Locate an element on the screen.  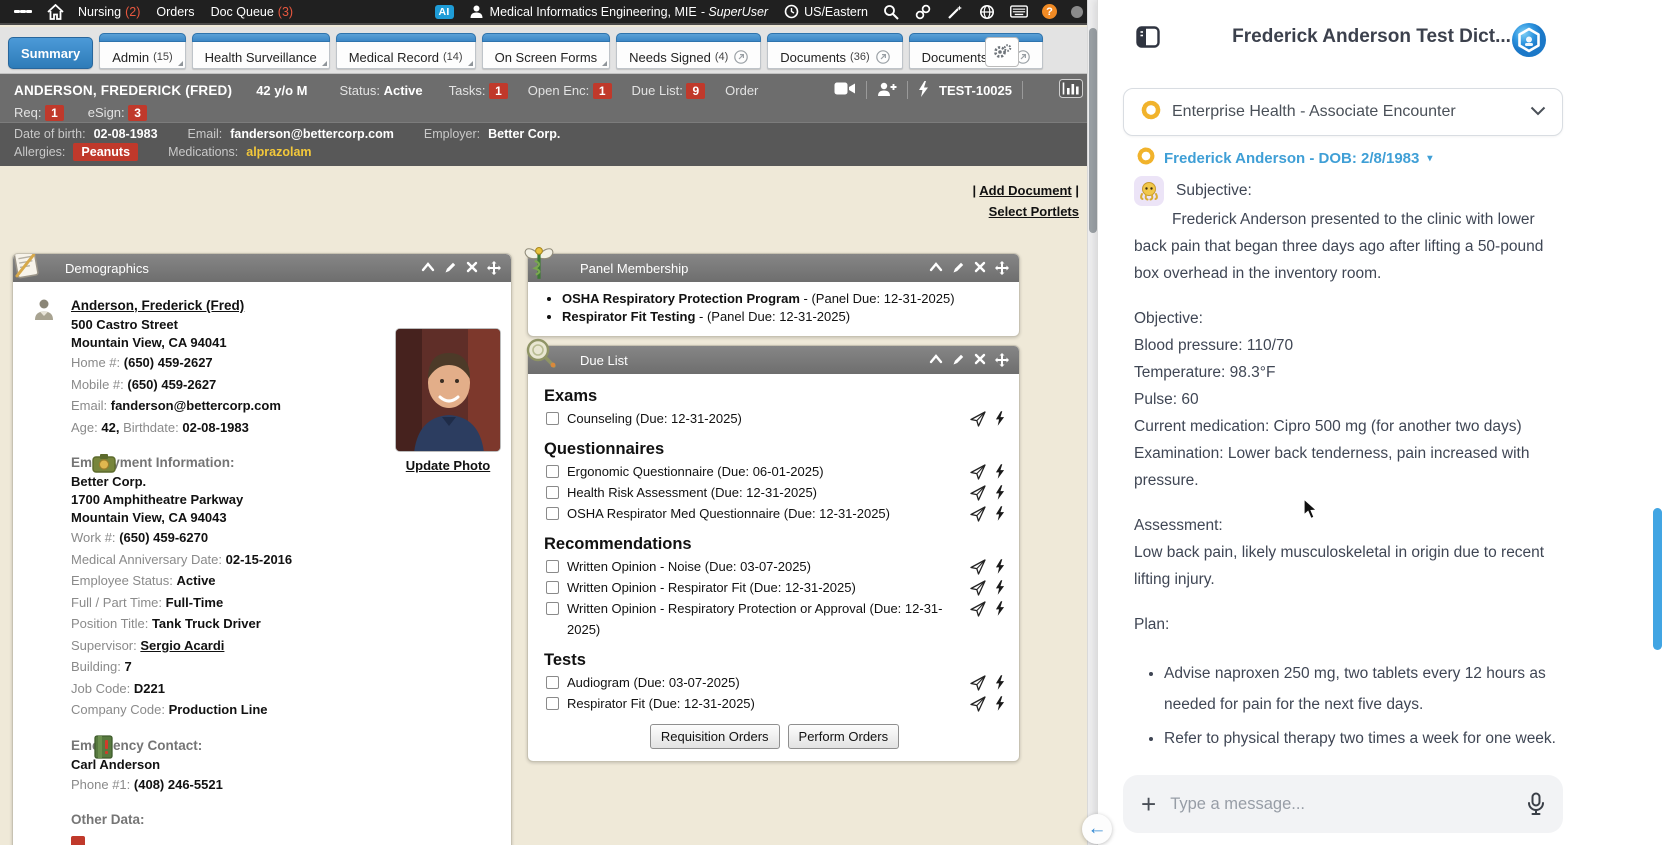
req-count-badge: 1 is located at coordinates (54, 113).